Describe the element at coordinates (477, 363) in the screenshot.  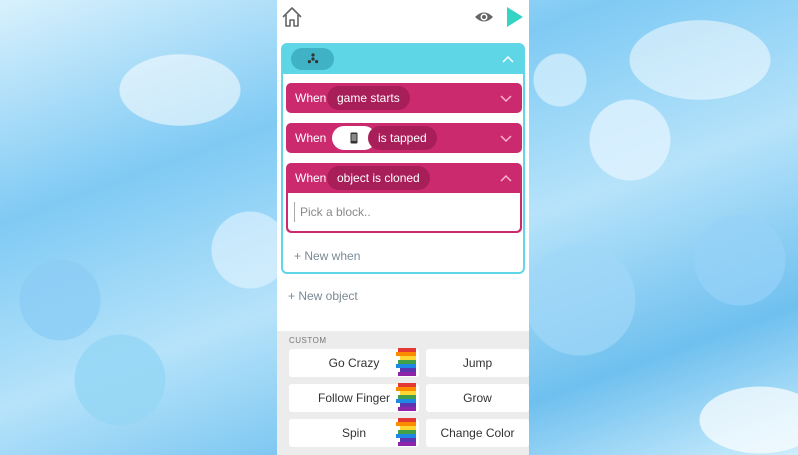
I see `block-jump: Jump` at that location.